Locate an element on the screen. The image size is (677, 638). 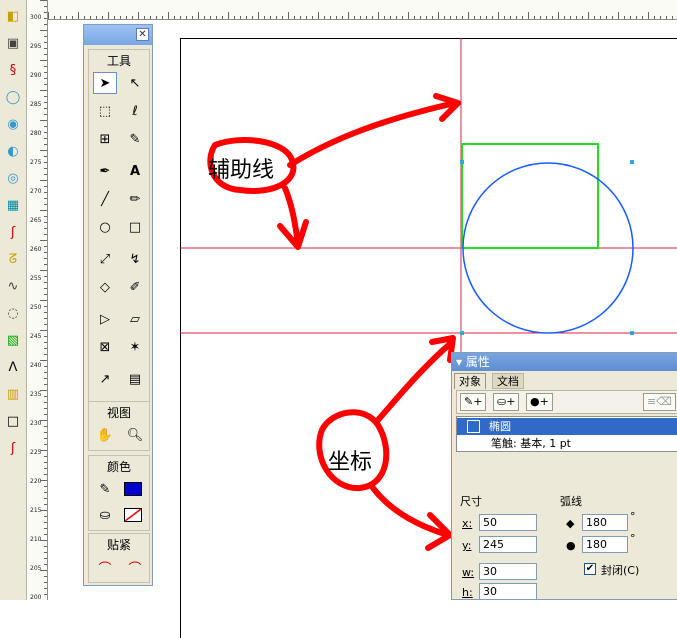
close-icon: ✕ is located at coordinates (142, 34).